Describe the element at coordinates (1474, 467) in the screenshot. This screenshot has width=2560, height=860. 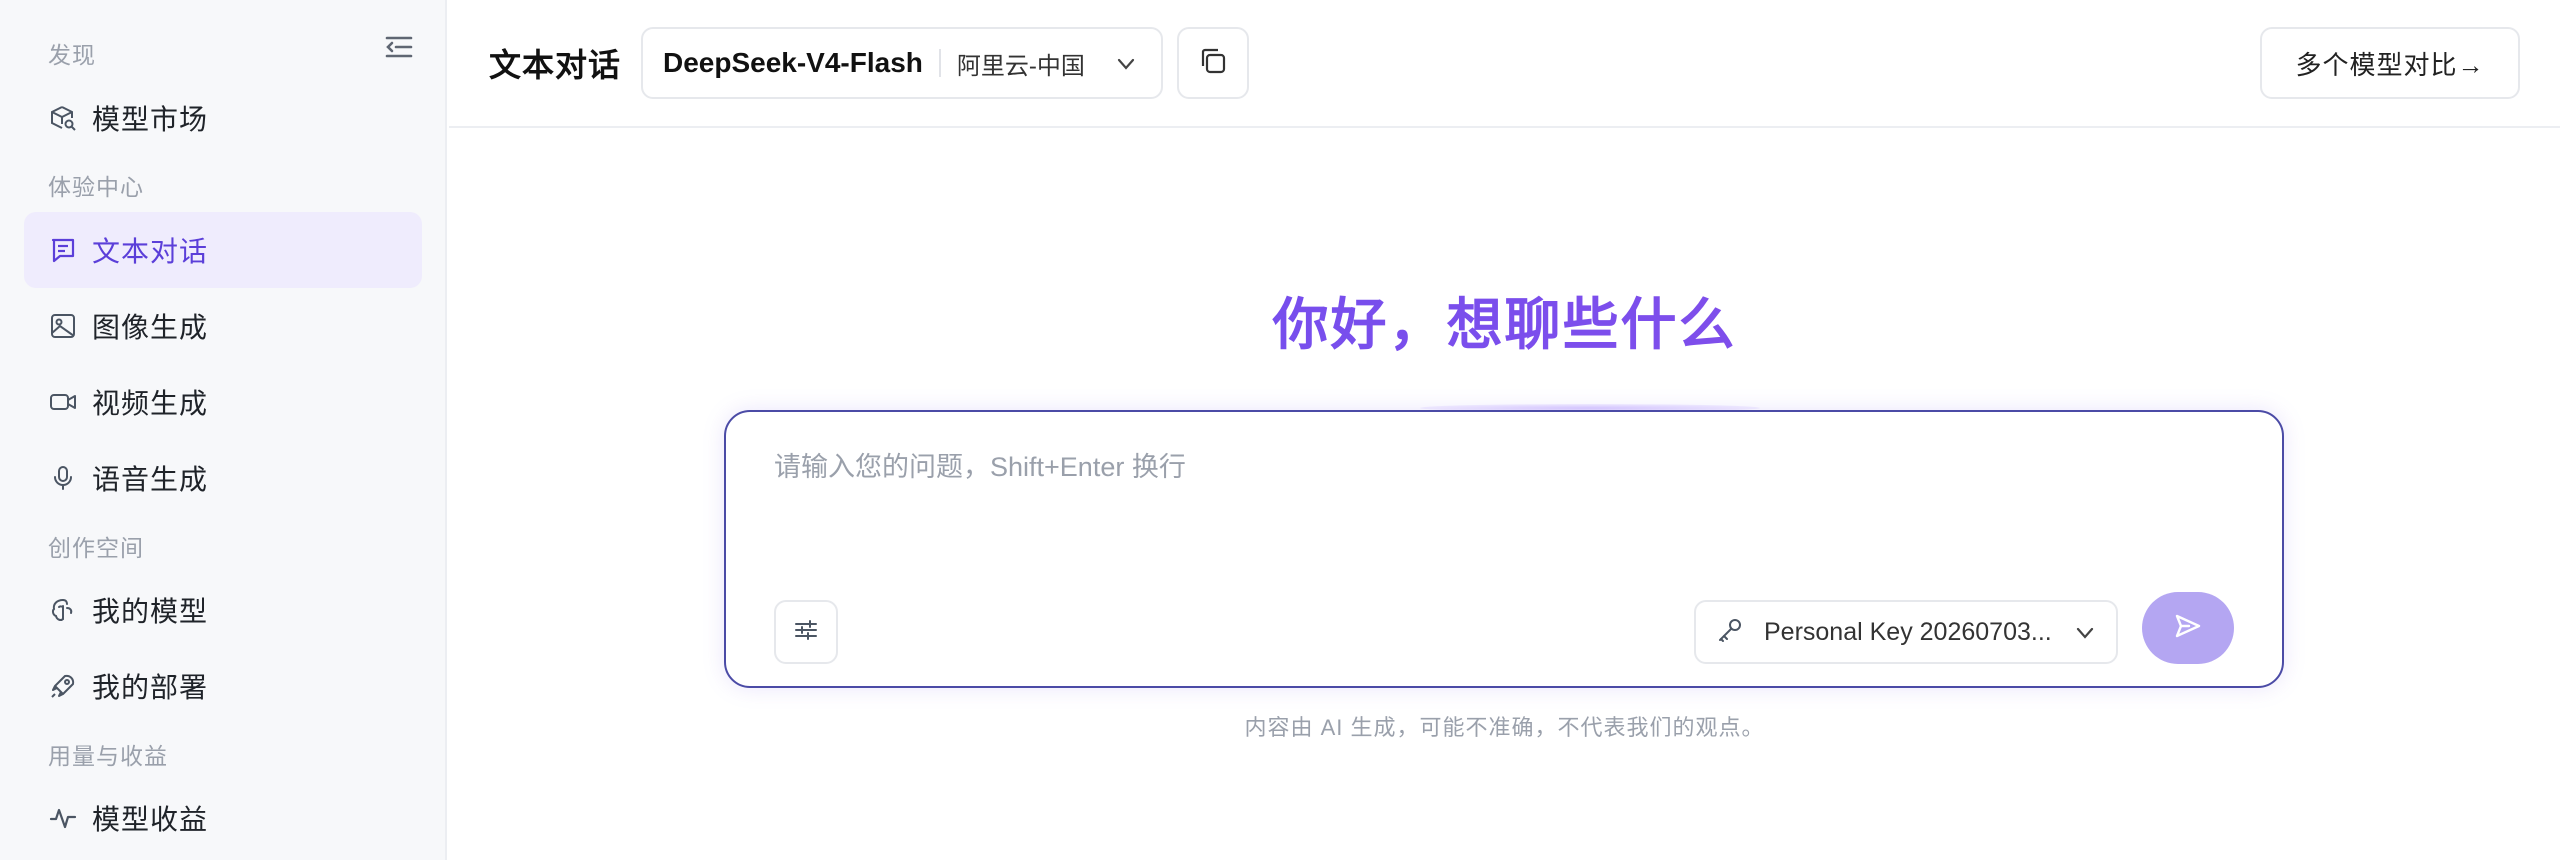
I see `chat-input` at that location.